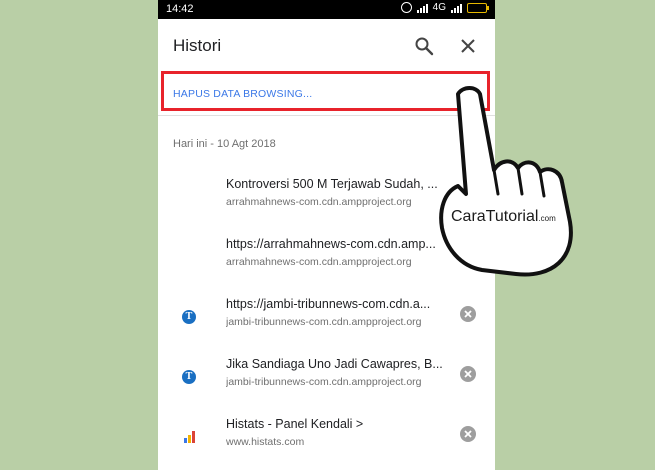 This screenshot has width=655, height=470. Describe the element at coordinates (265, 442) in the screenshot. I see `history-url: www.histats.com` at that location.